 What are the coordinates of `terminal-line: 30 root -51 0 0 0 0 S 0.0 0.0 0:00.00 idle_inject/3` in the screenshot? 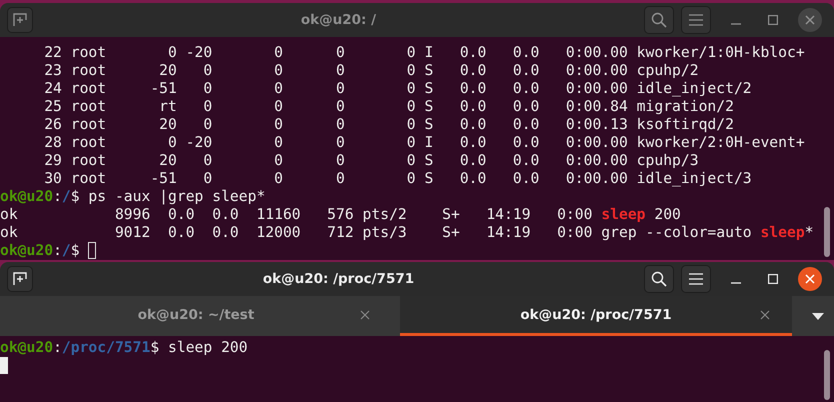 It's located at (397, 179).